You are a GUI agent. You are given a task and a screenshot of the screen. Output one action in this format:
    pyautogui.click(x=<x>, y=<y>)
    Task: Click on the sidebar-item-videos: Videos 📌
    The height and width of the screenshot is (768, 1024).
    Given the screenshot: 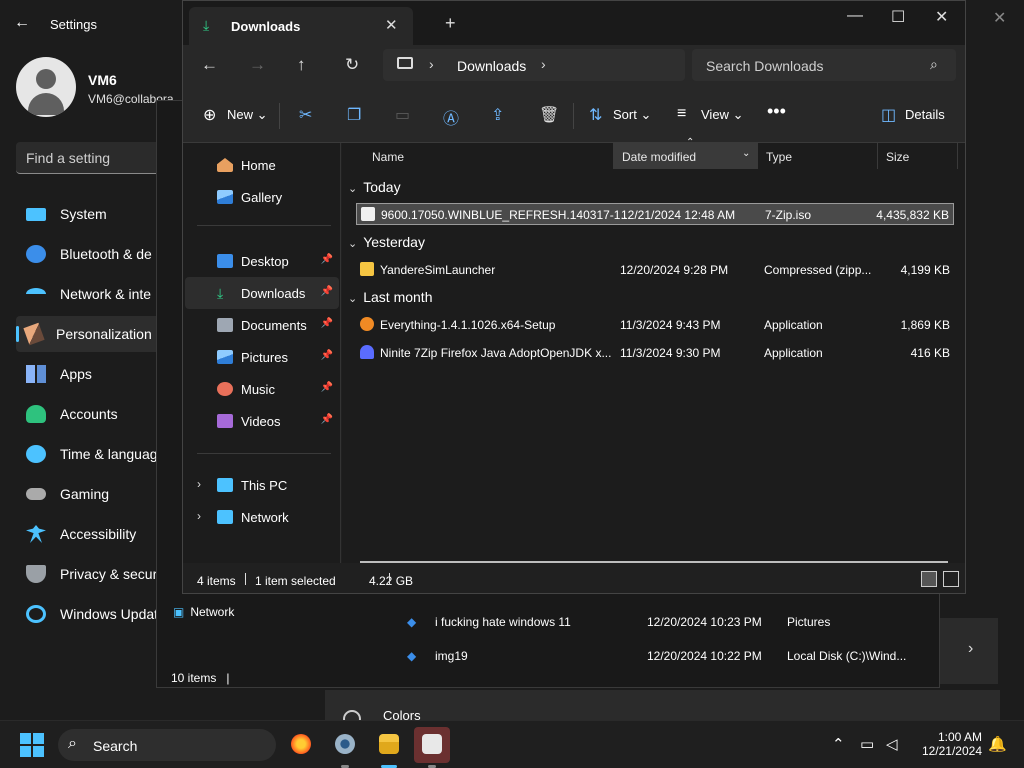 What is the action you would take?
    pyautogui.click(x=262, y=421)
    